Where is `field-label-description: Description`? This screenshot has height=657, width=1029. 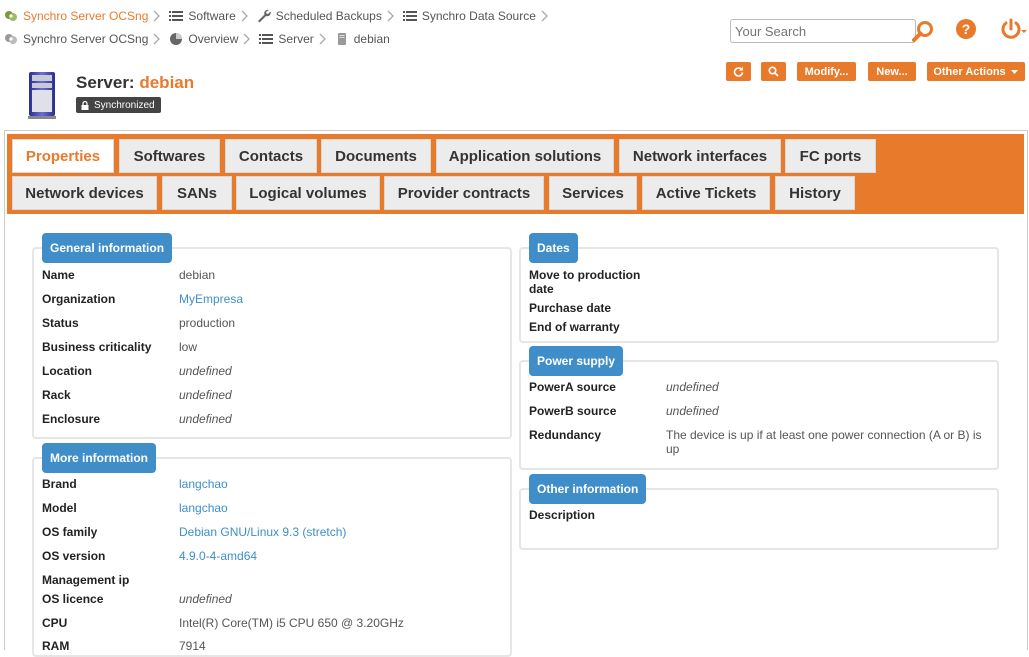 field-label-description: Description is located at coordinates (562, 515).